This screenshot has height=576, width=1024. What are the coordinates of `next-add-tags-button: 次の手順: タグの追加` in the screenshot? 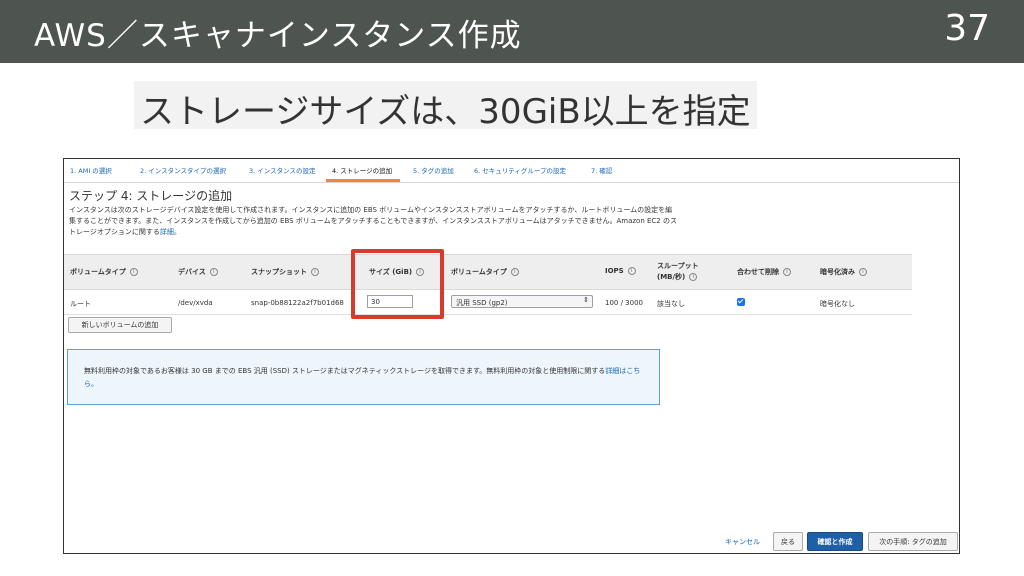 It's located at (913, 541).